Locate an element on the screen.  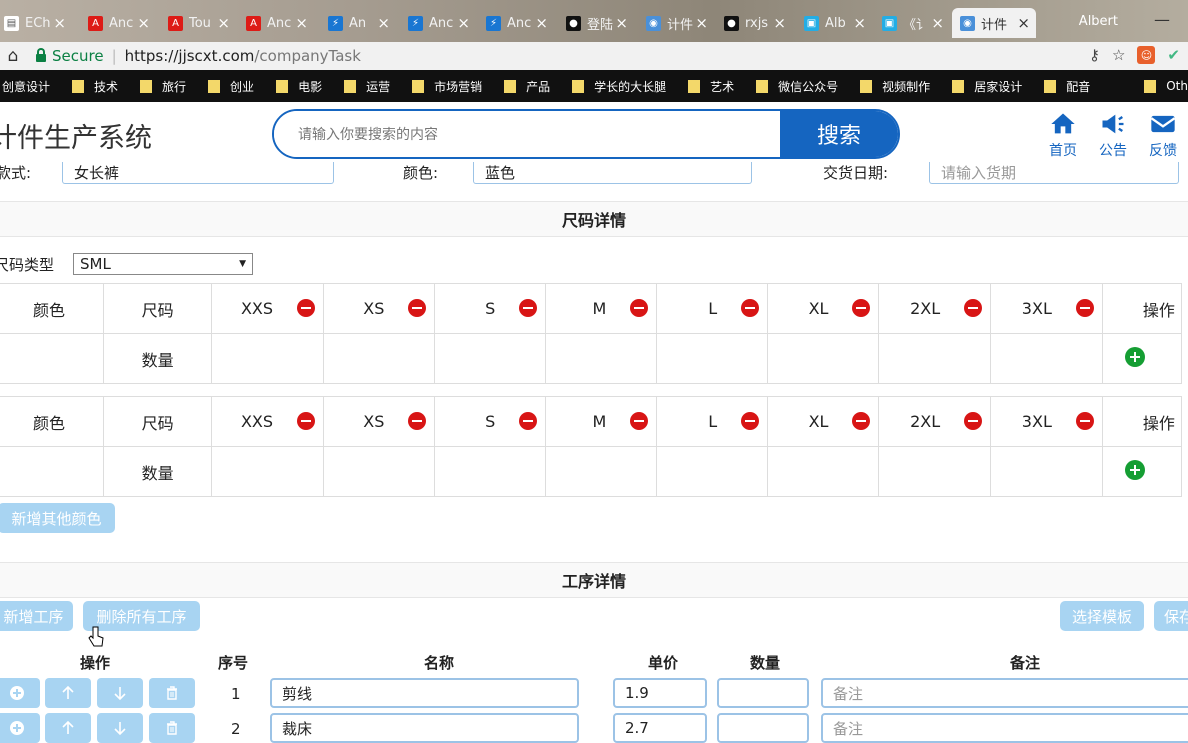
extension-icon: ☺ is located at coordinates (1146, 55).